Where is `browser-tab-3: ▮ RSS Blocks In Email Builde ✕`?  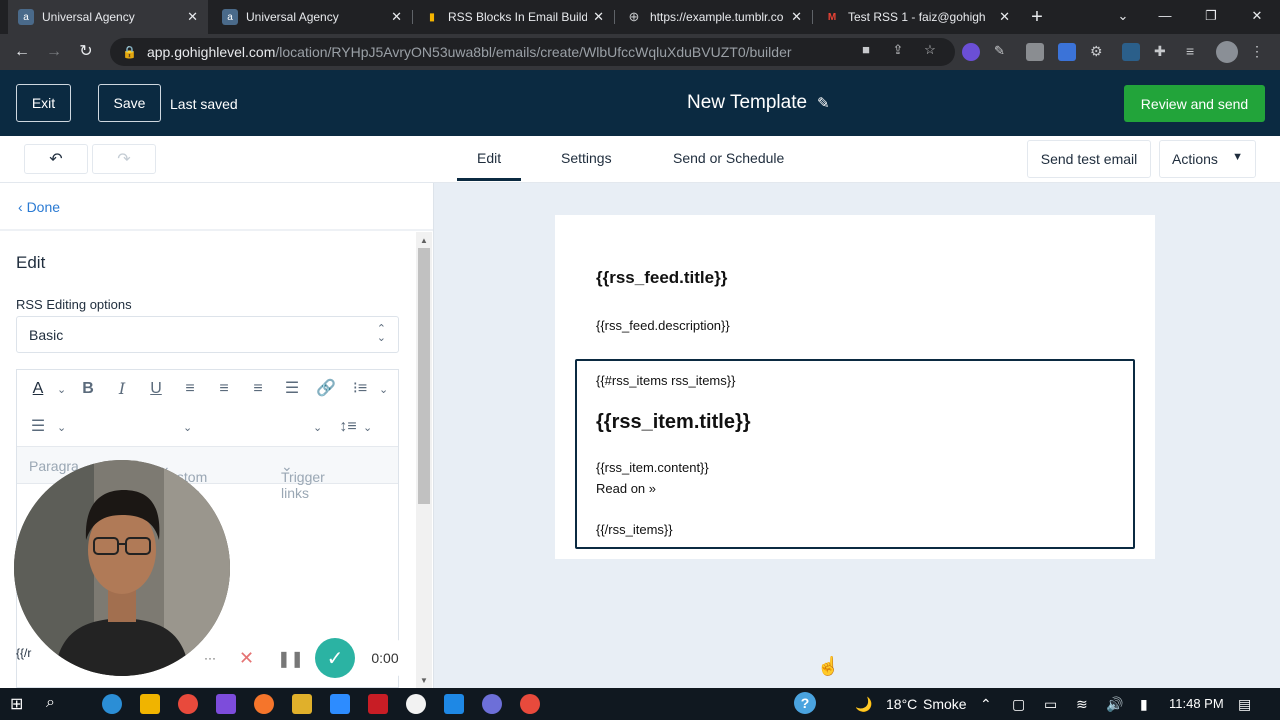
browser-tab-3: ▮ RSS Blocks In Email Builde ✕ is located at coordinates (514, 17).